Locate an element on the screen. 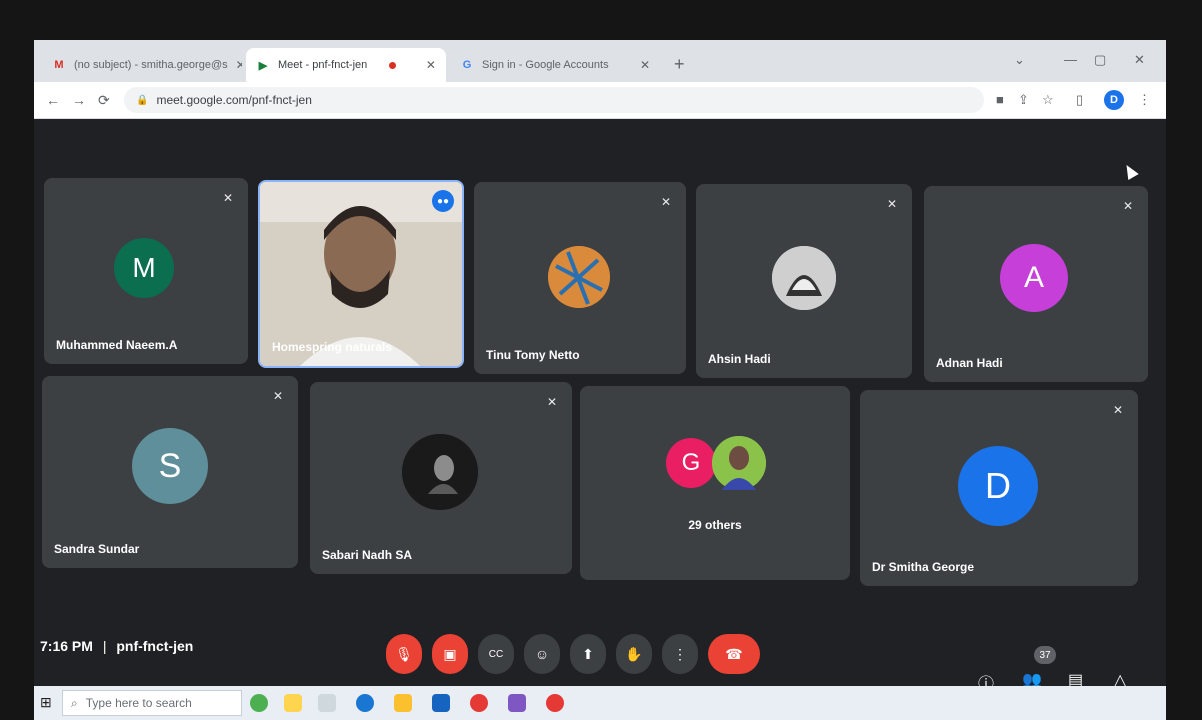  store-icon is located at coordinates (517, 703).